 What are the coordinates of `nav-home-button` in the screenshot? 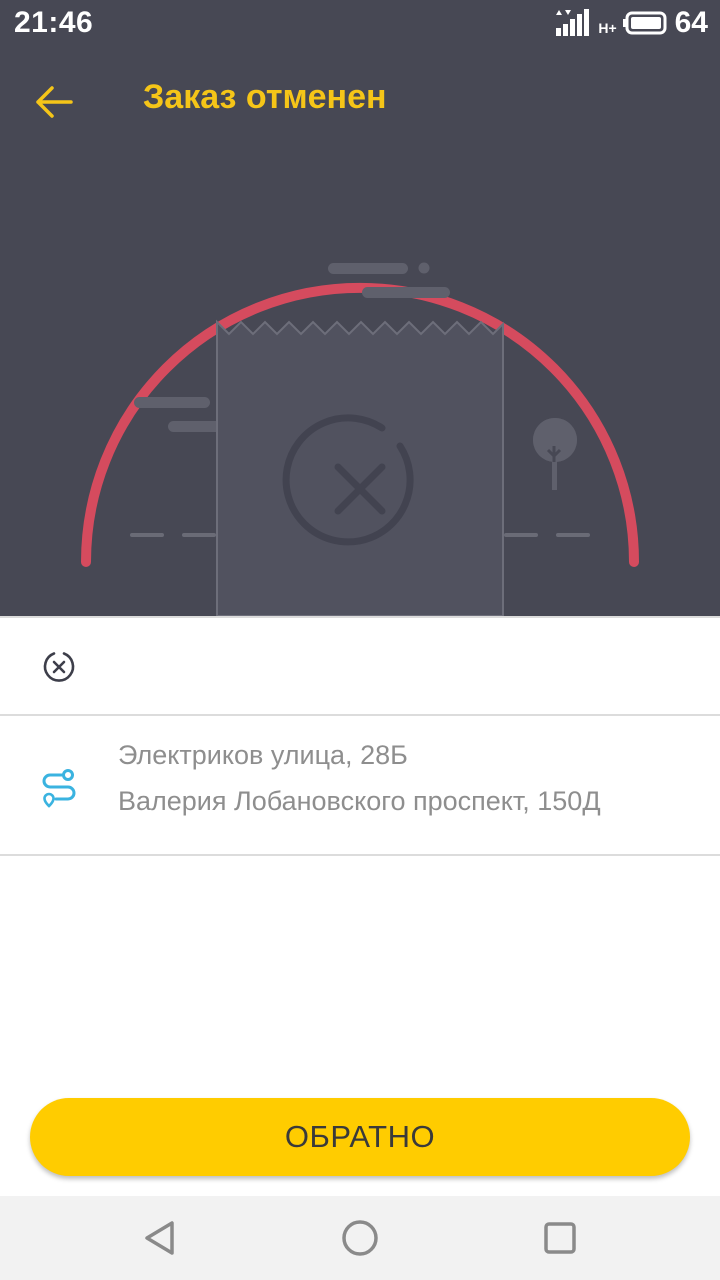 It's located at (360, 1238).